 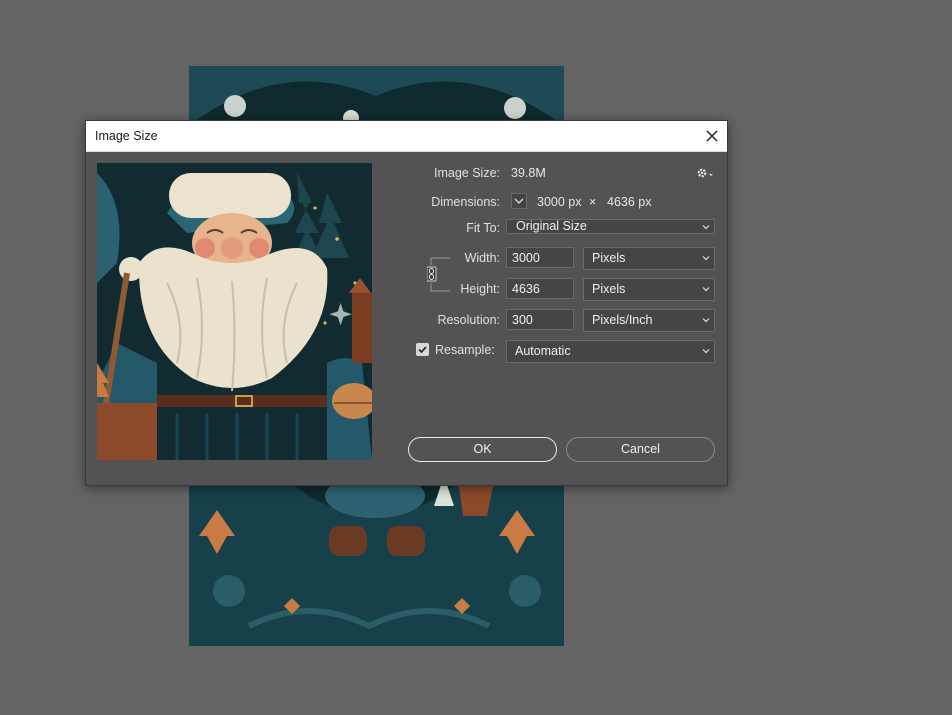 I want to click on fit-to-label: Fit To:, so click(x=483, y=228).